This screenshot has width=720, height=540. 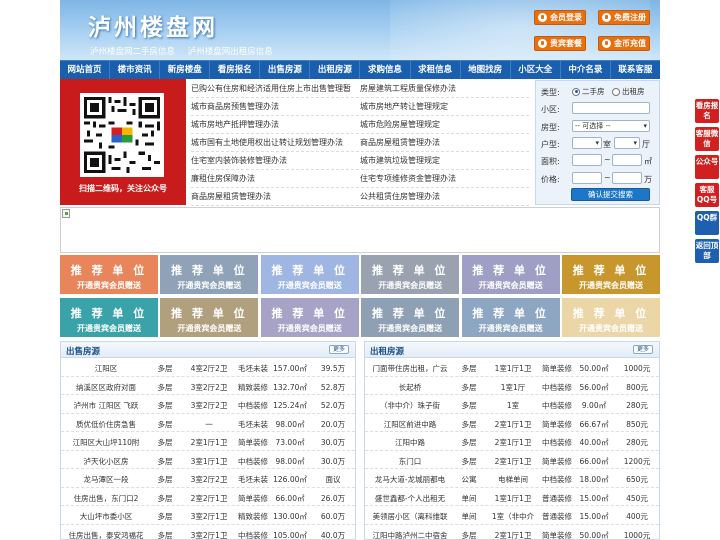 I want to click on community-input, so click(x=611, y=108).